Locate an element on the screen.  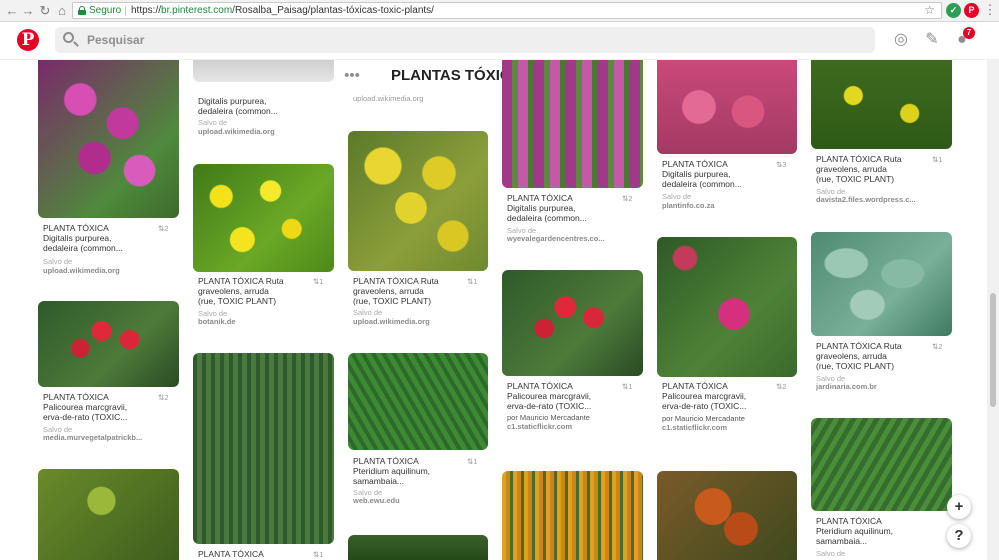
help-button: ? is located at coordinates (959, 536).